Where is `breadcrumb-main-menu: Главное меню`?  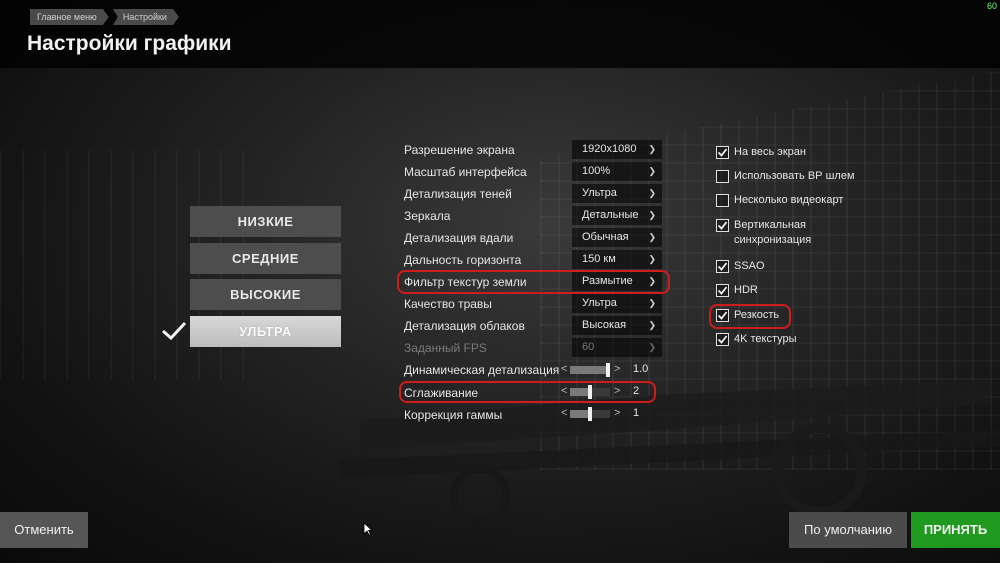 breadcrumb-main-menu: Главное меню is located at coordinates (69, 17).